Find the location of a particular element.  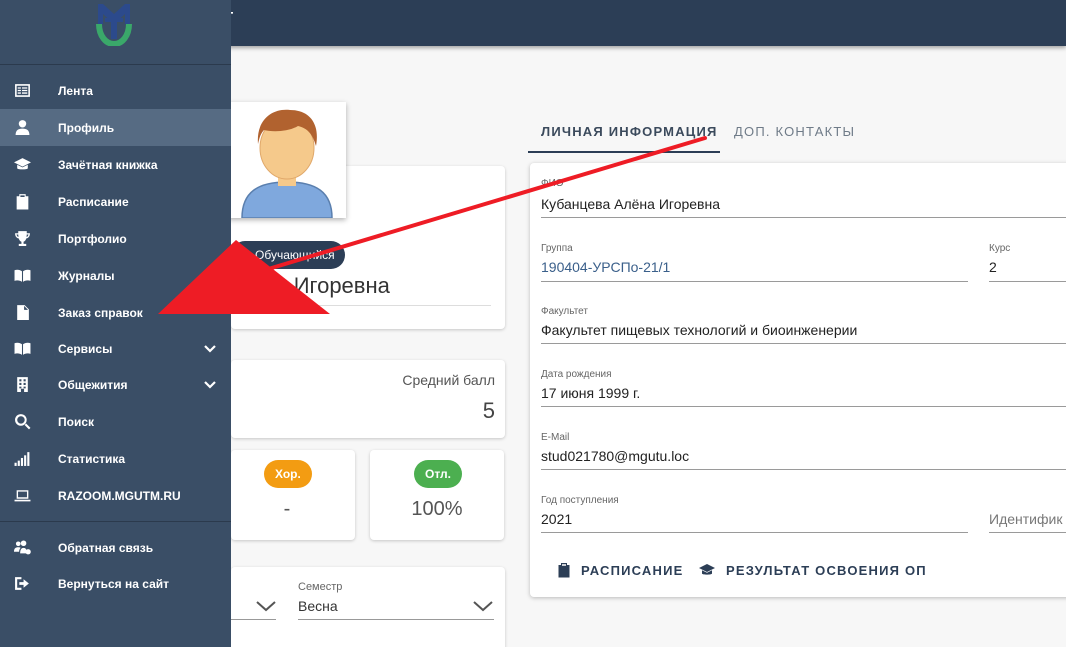

sidebar-item-label: RAZOOM.MGUTM.RU is located at coordinates (119, 495).